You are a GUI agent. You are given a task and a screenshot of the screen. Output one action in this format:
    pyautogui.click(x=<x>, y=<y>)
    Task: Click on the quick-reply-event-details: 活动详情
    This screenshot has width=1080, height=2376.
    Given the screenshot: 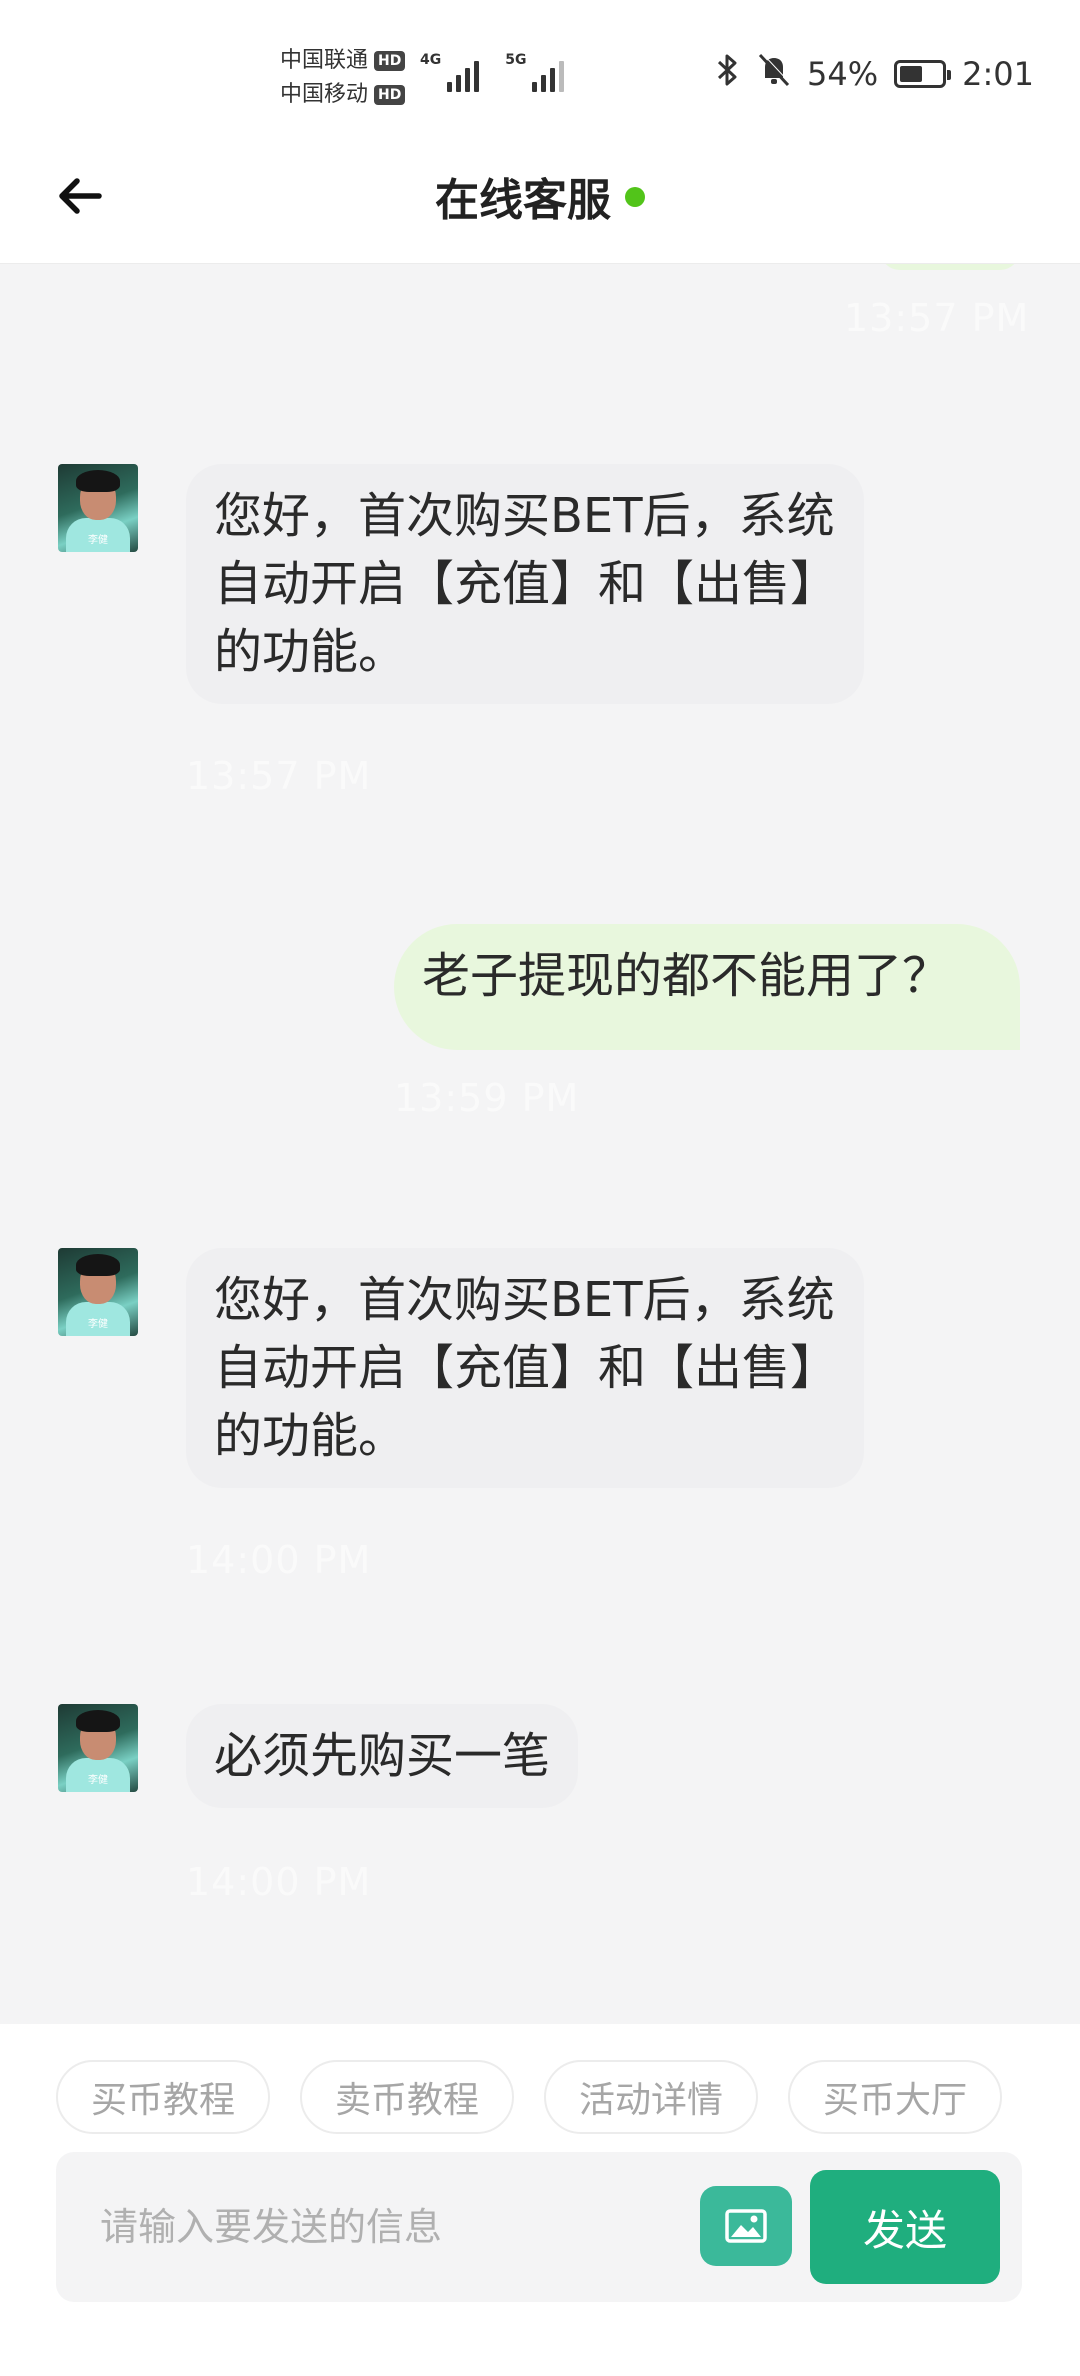 What is the action you would take?
    pyautogui.click(x=651, y=2097)
    